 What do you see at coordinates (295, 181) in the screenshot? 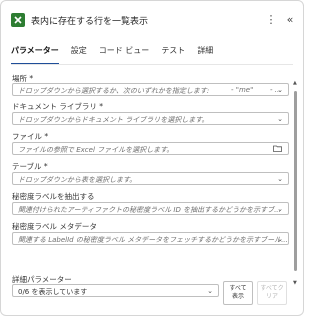
I see `scrollbar-thumb` at bounding box center [295, 181].